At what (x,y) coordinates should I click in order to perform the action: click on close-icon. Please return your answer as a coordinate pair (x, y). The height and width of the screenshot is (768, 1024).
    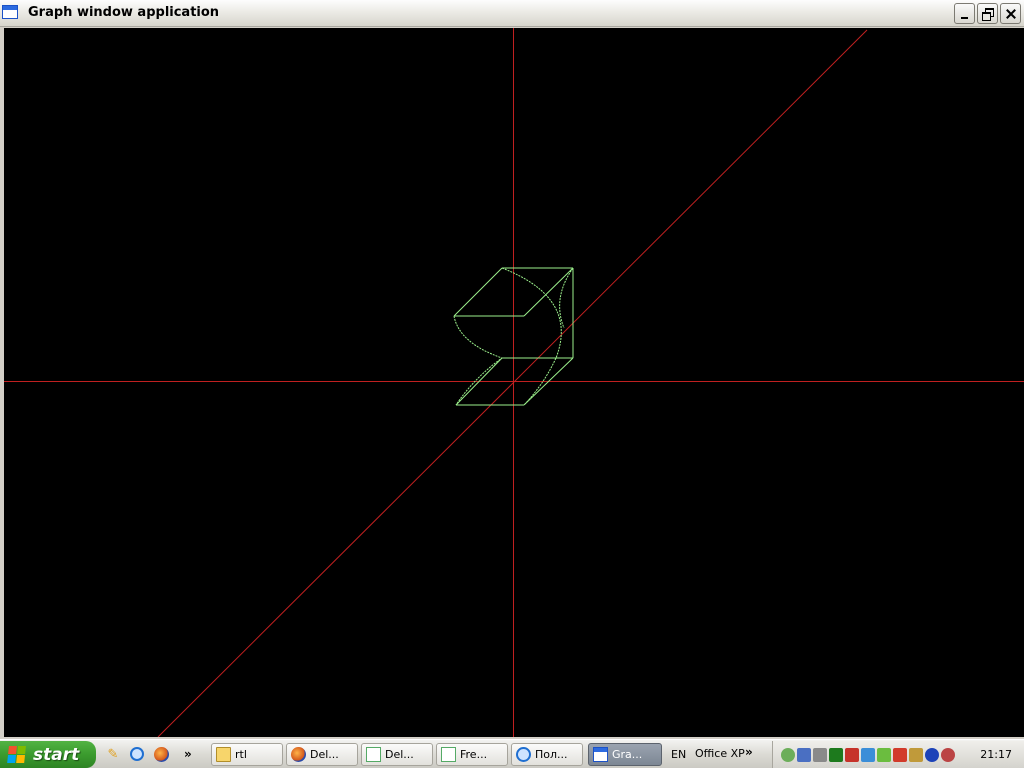
    Looking at the image, I should click on (1011, 14).